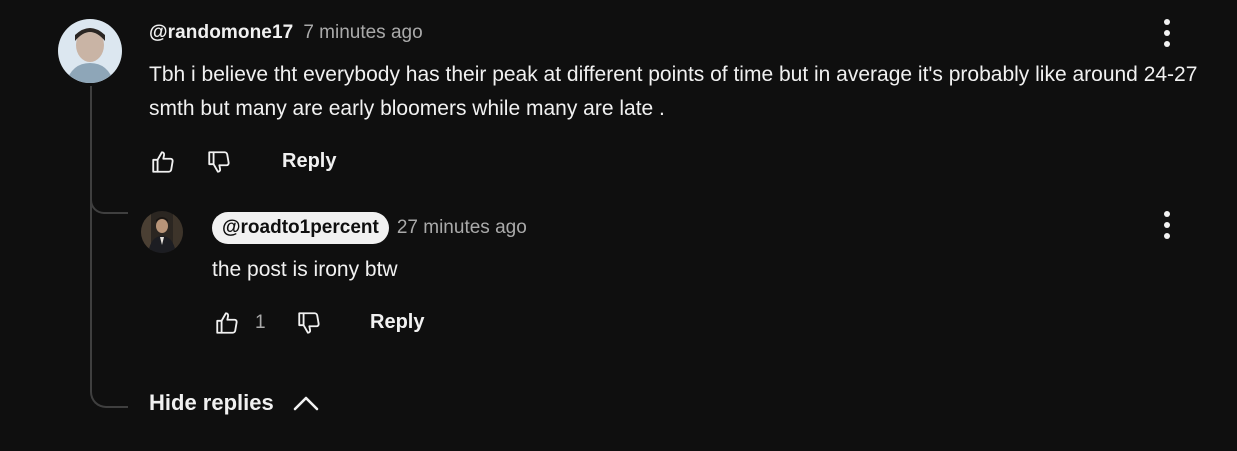 The image size is (1237, 451). I want to click on comment-reply-button: Reply, so click(309, 161).